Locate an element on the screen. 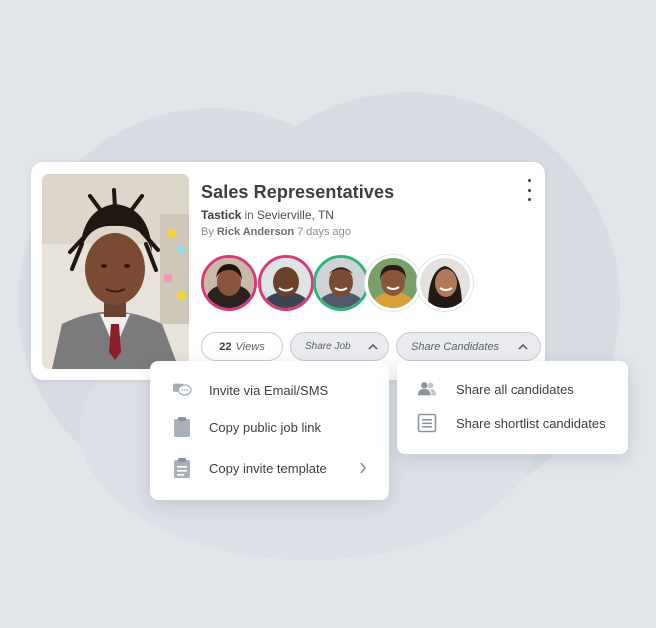  views-count: 22 is located at coordinates (225, 346).